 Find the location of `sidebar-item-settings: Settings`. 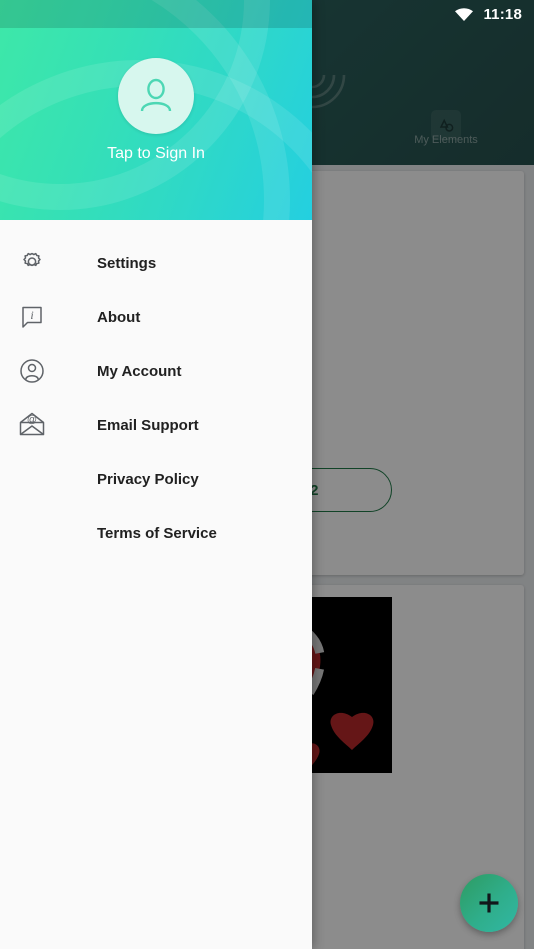

sidebar-item-settings: Settings is located at coordinates (156, 263).